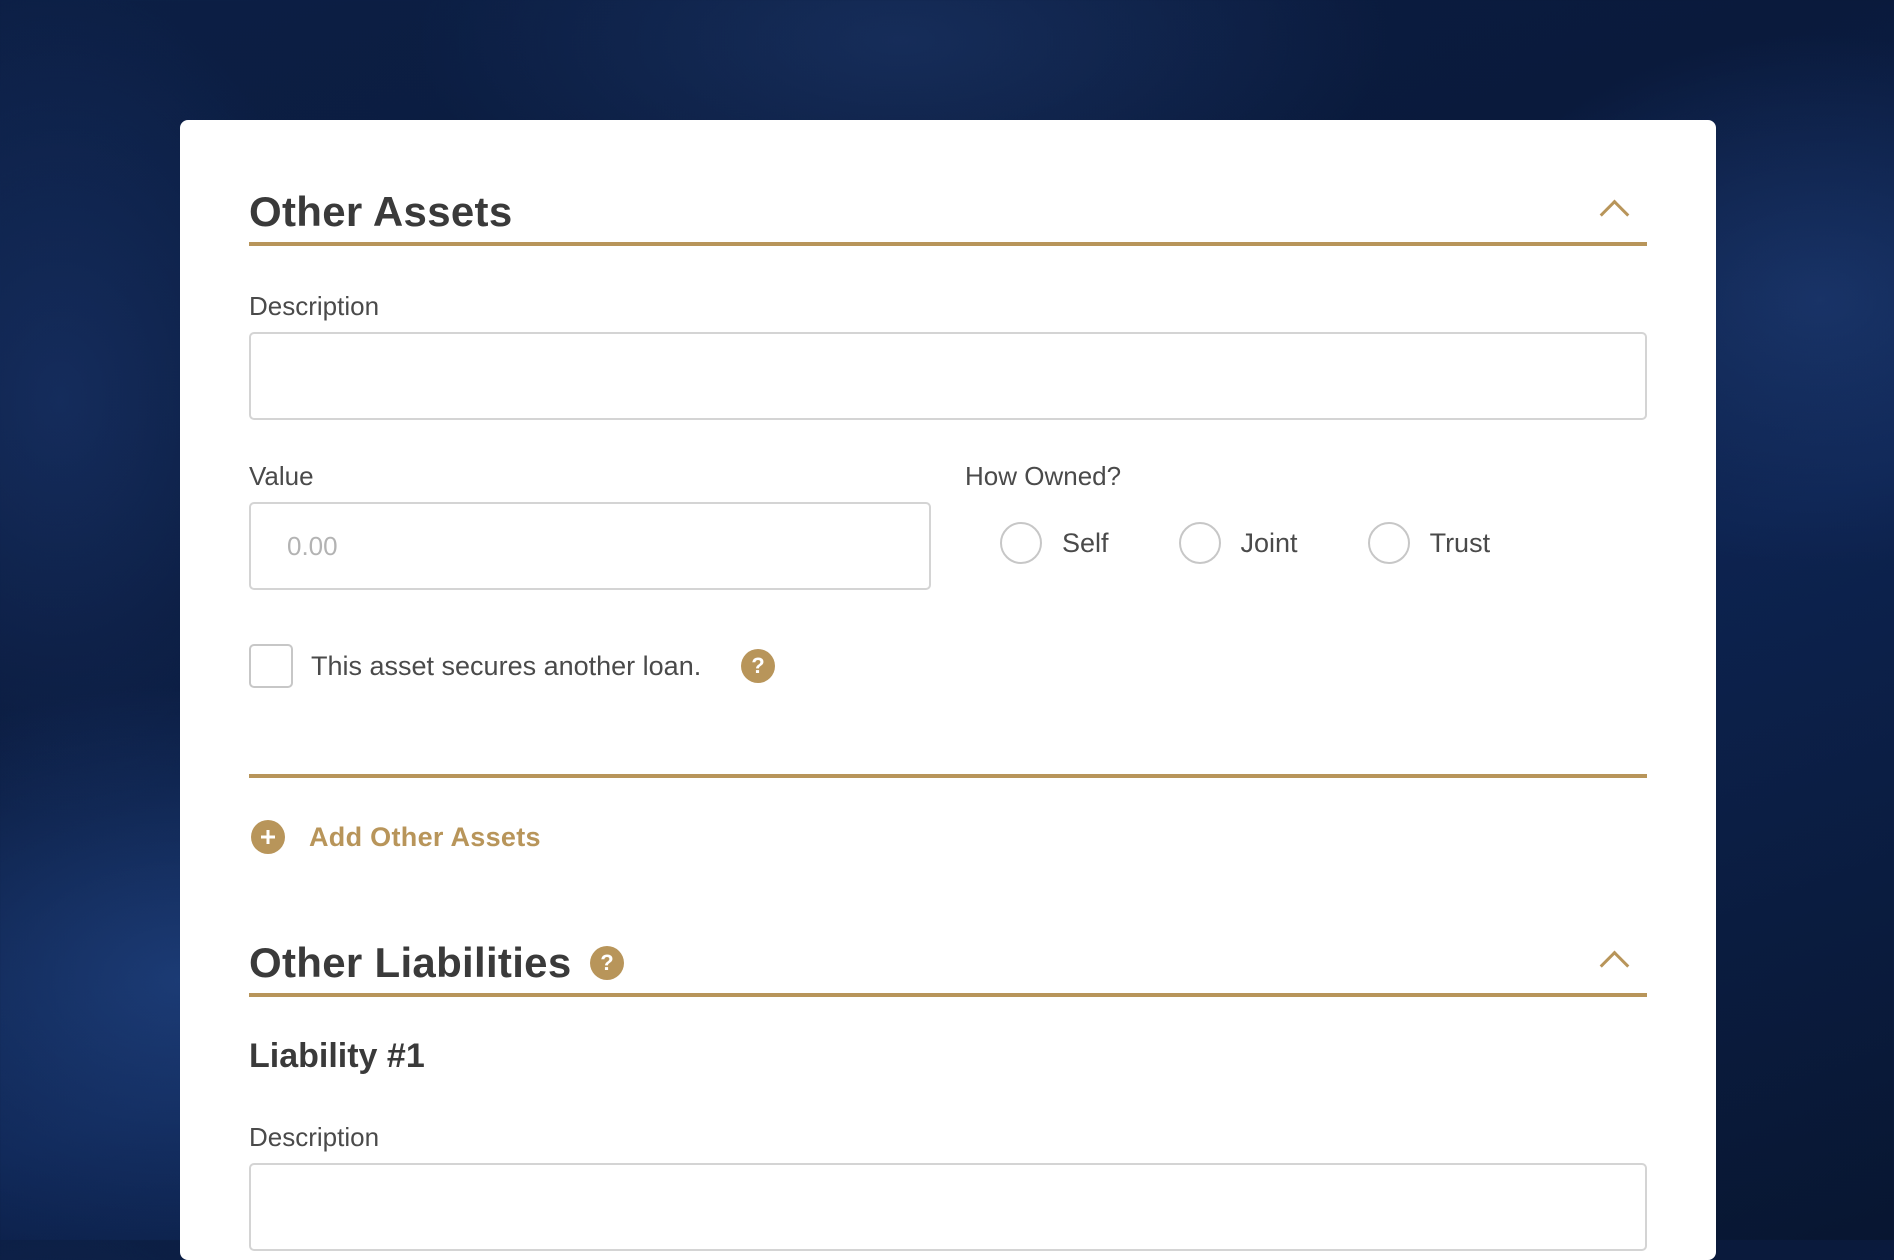  What do you see at coordinates (1043, 476) in the screenshot?
I see `how-owned-label: How Owned?` at bounding box center [1043, 476].